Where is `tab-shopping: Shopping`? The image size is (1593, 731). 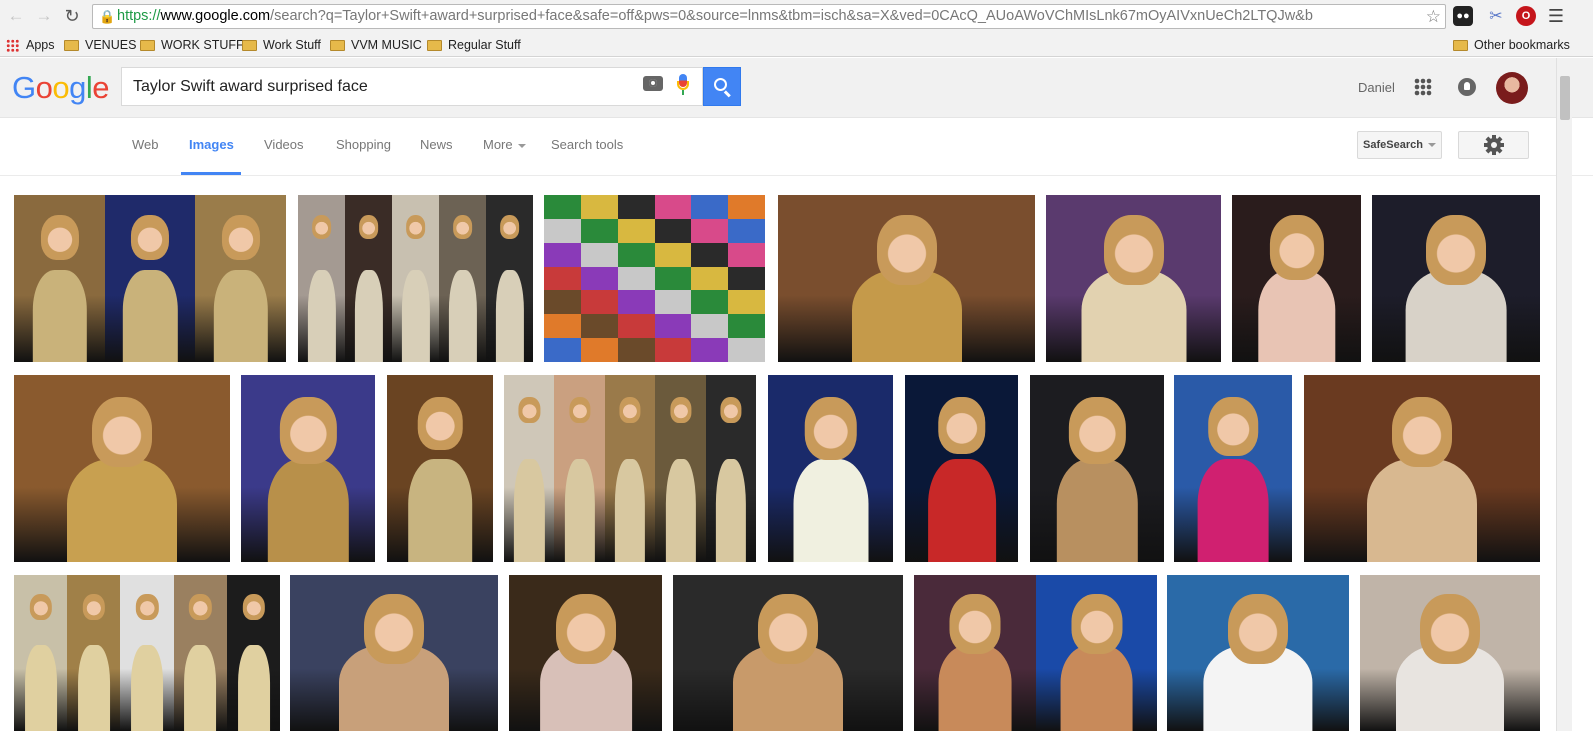
tab-shopping: Shopping is located at coordinates (363, 144).